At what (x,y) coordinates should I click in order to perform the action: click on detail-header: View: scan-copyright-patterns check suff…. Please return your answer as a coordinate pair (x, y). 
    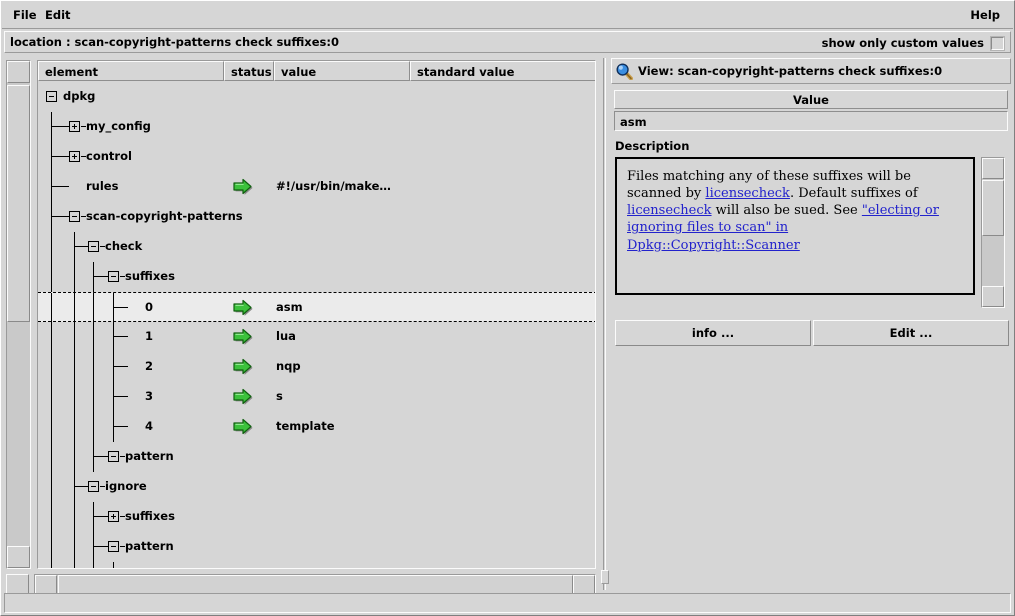
    Looking at the image, I should click on (811, 71).